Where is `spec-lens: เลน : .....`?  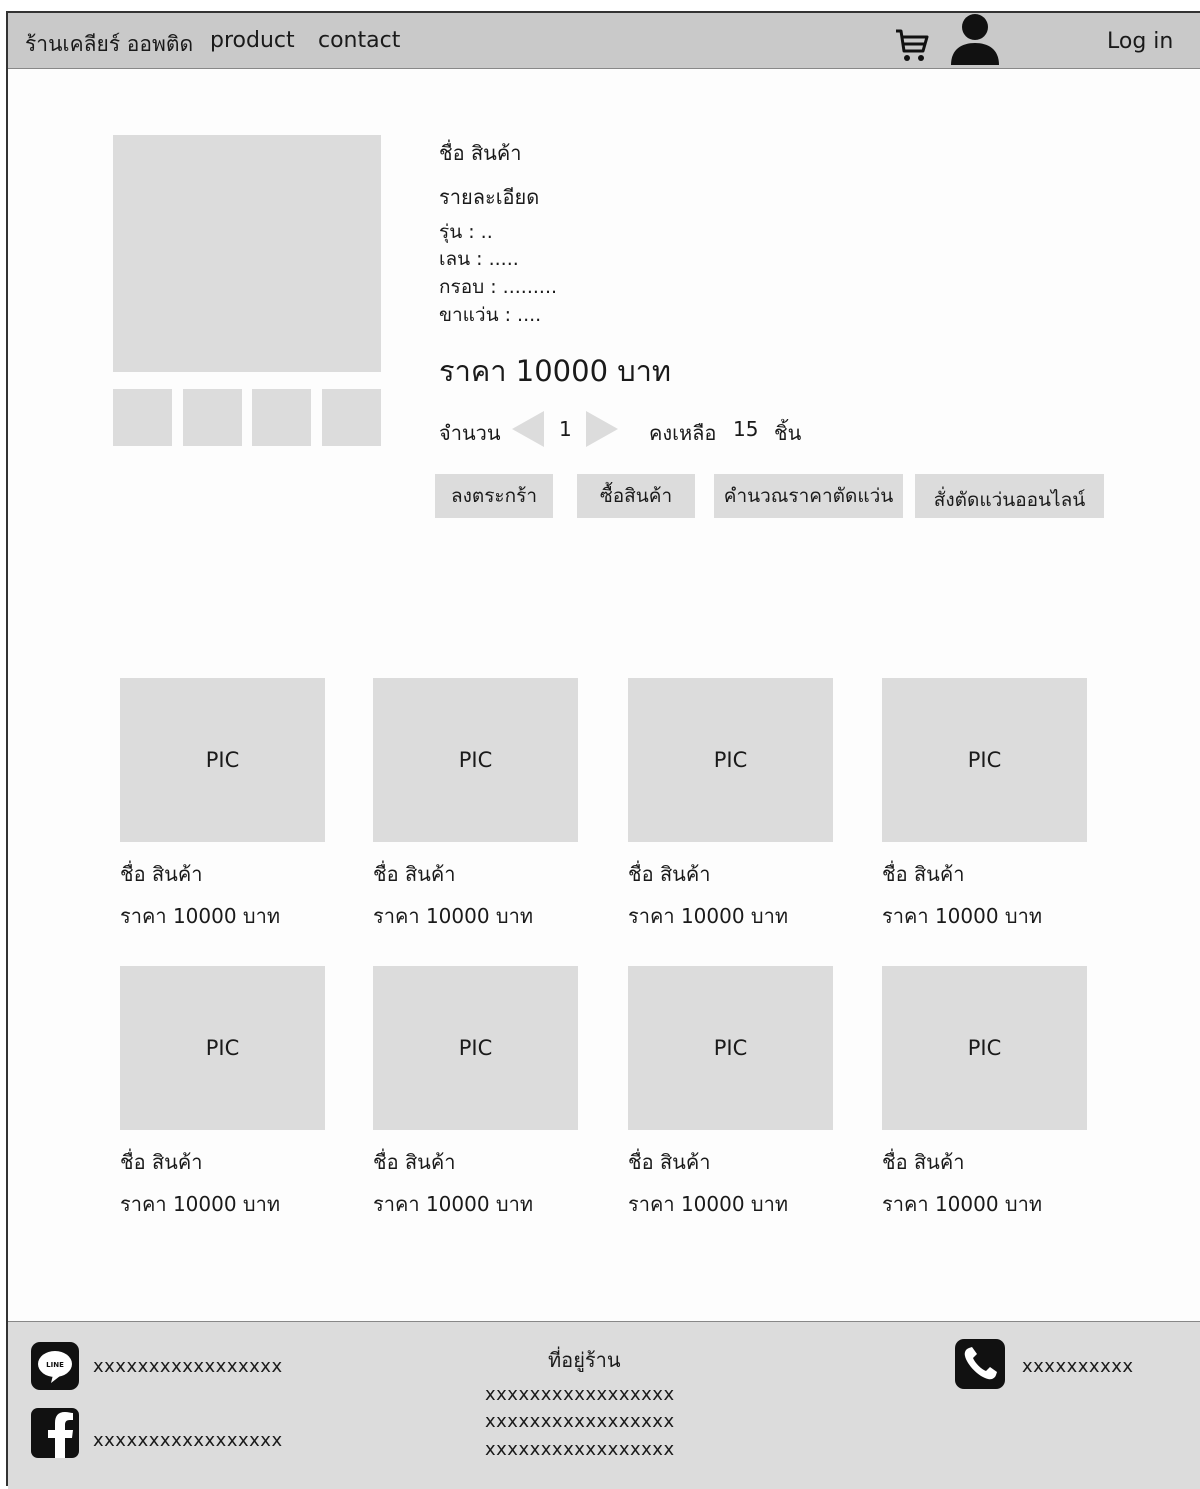
spec-lens: เลน : ..... is located at coordinates (479, 259).